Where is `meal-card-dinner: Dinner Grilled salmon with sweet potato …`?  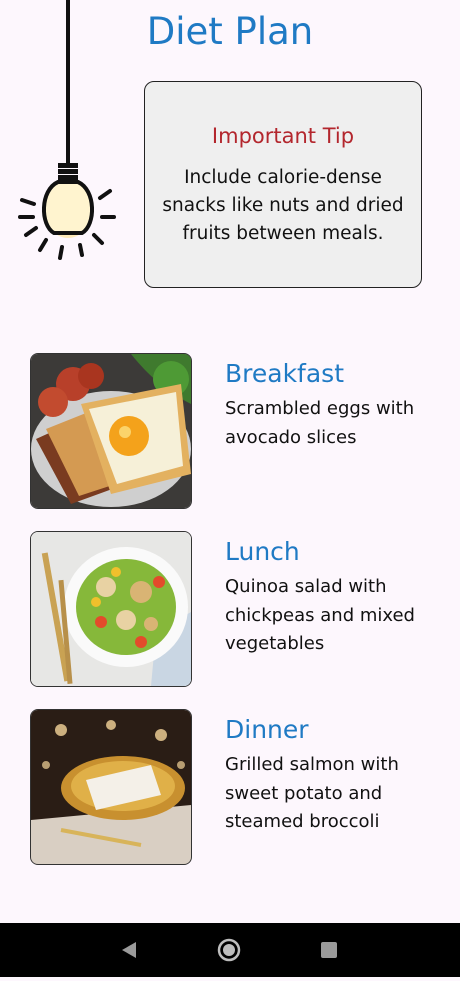 meal-card-dinner: Dinner Grilled salmon with sweet potato … is located at coordinates (230, 788).